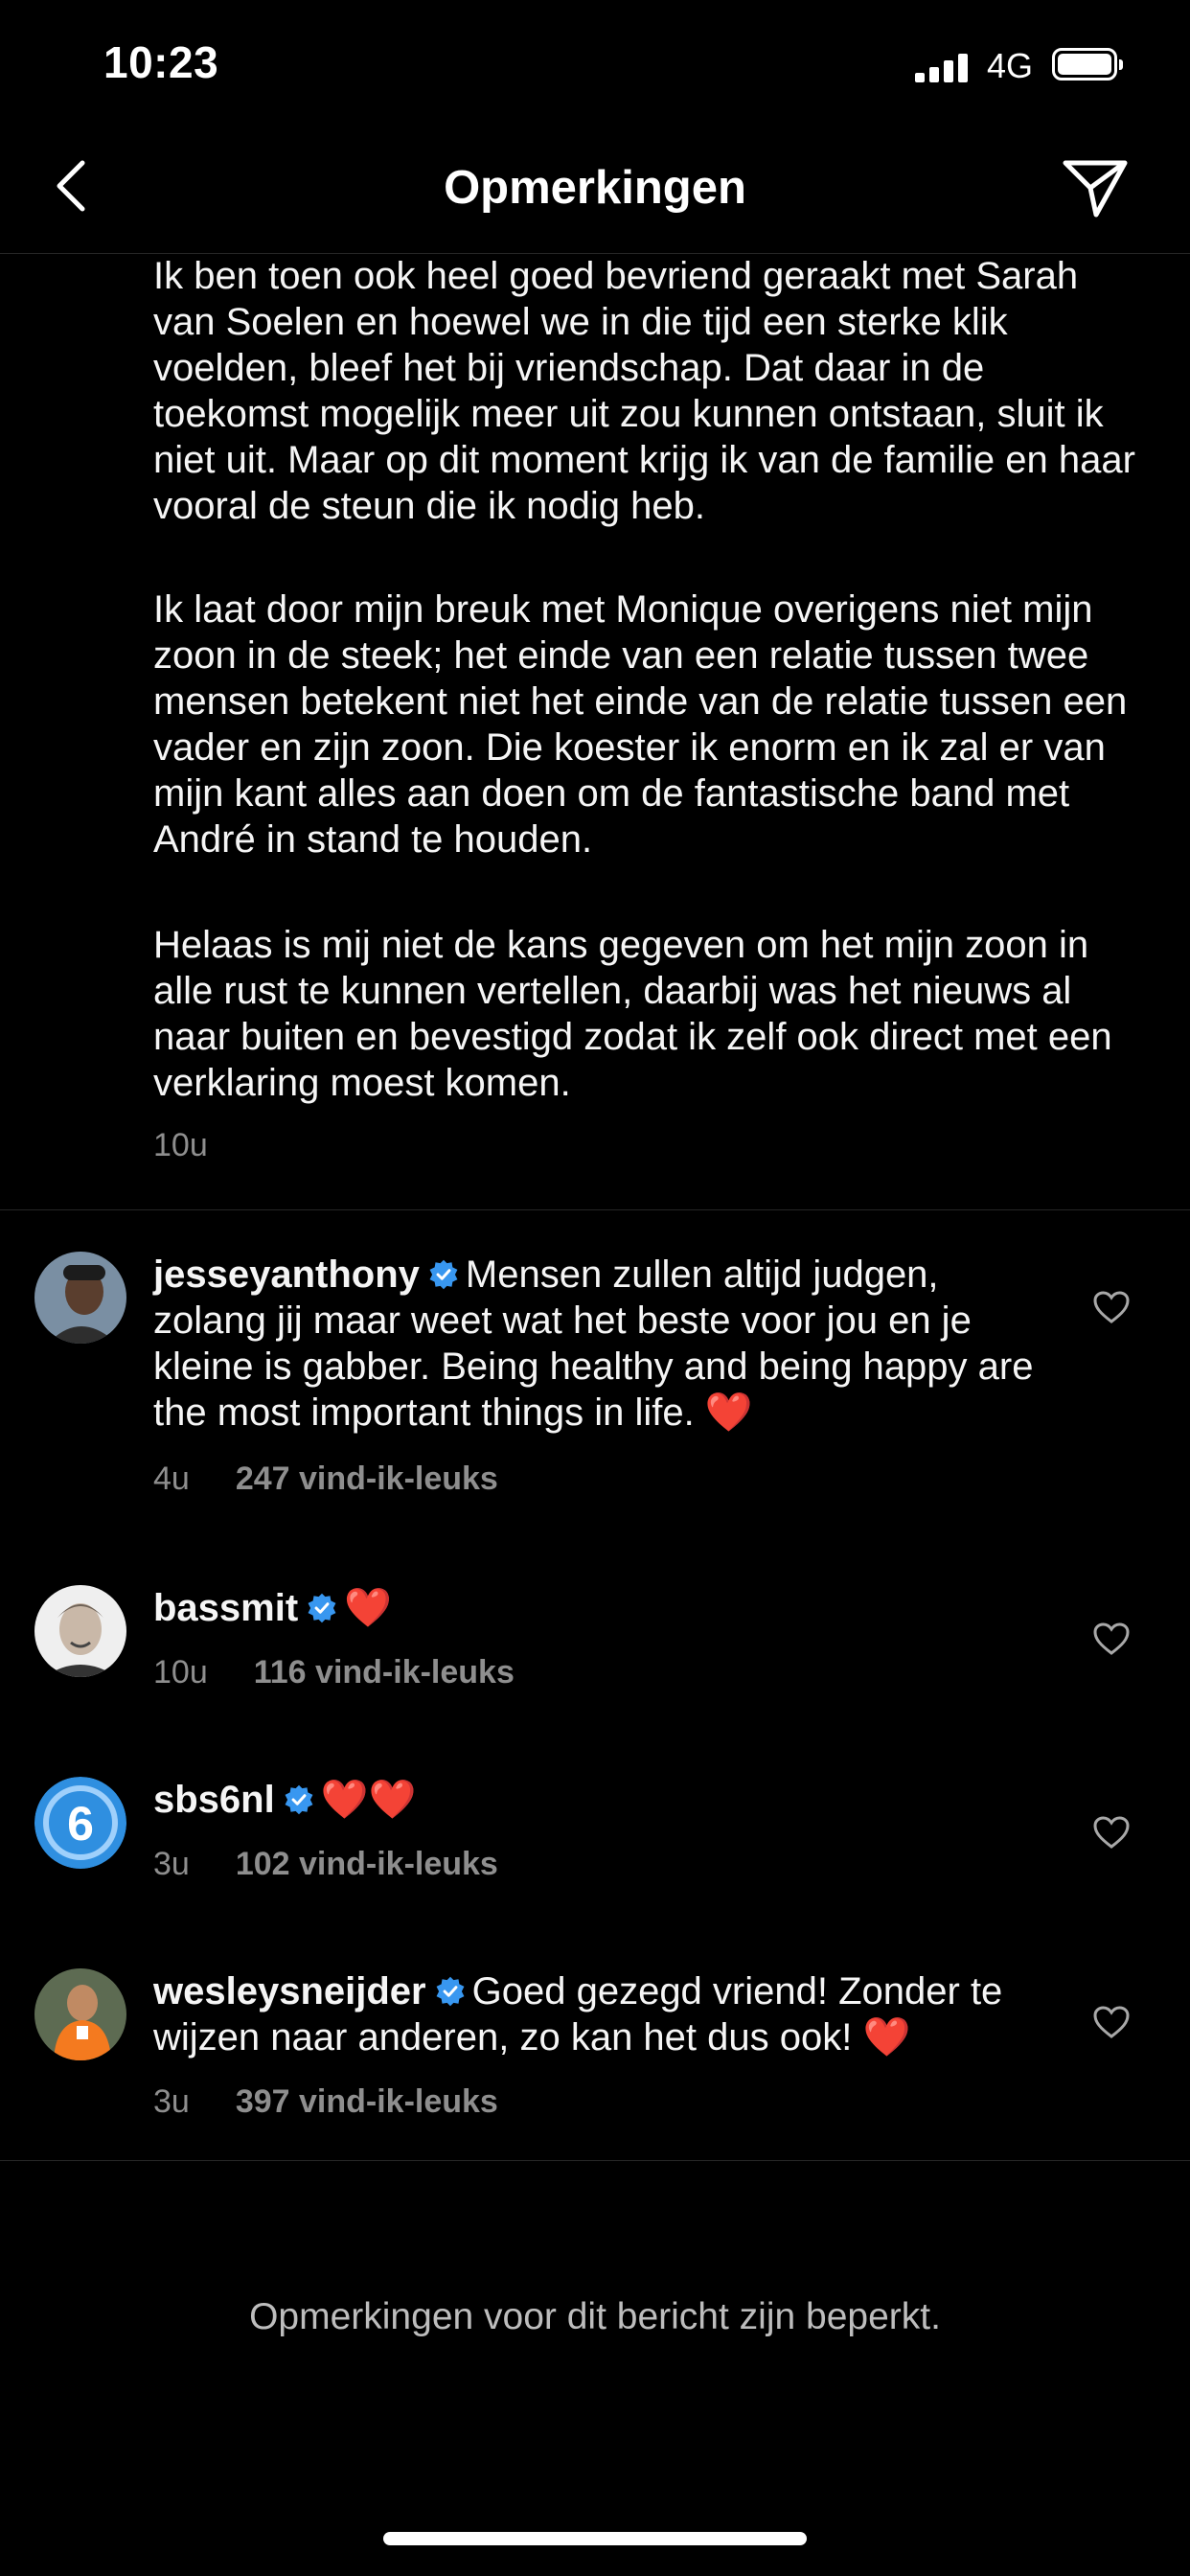  I want to click on red-heart-emoji: ❤️❤️, so click(369, 1800).